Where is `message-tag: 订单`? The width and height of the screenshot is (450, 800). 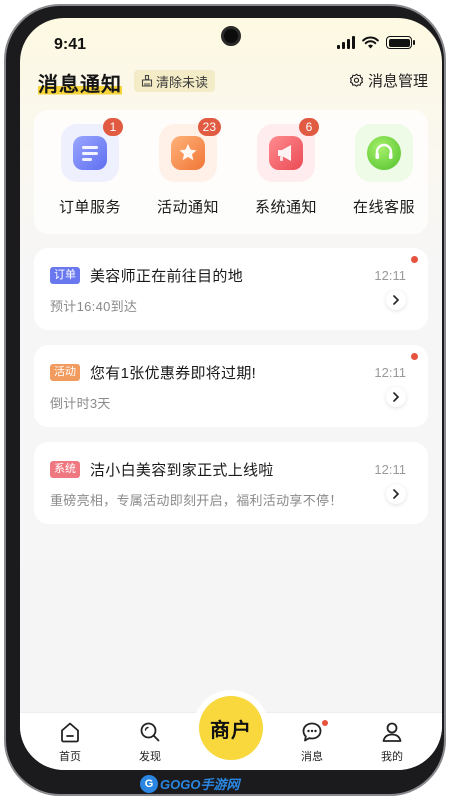 message-tag: 订单 is located at coordinates (65, 275).